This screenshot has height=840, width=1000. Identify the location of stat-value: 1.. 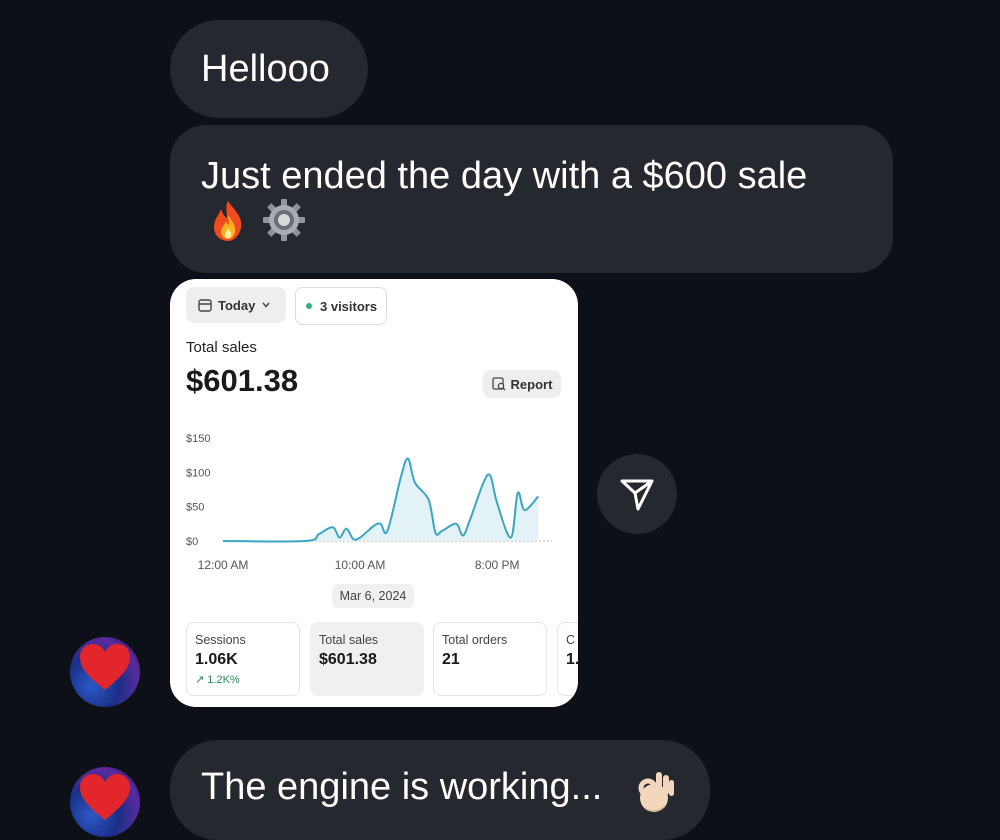
(572, 659).